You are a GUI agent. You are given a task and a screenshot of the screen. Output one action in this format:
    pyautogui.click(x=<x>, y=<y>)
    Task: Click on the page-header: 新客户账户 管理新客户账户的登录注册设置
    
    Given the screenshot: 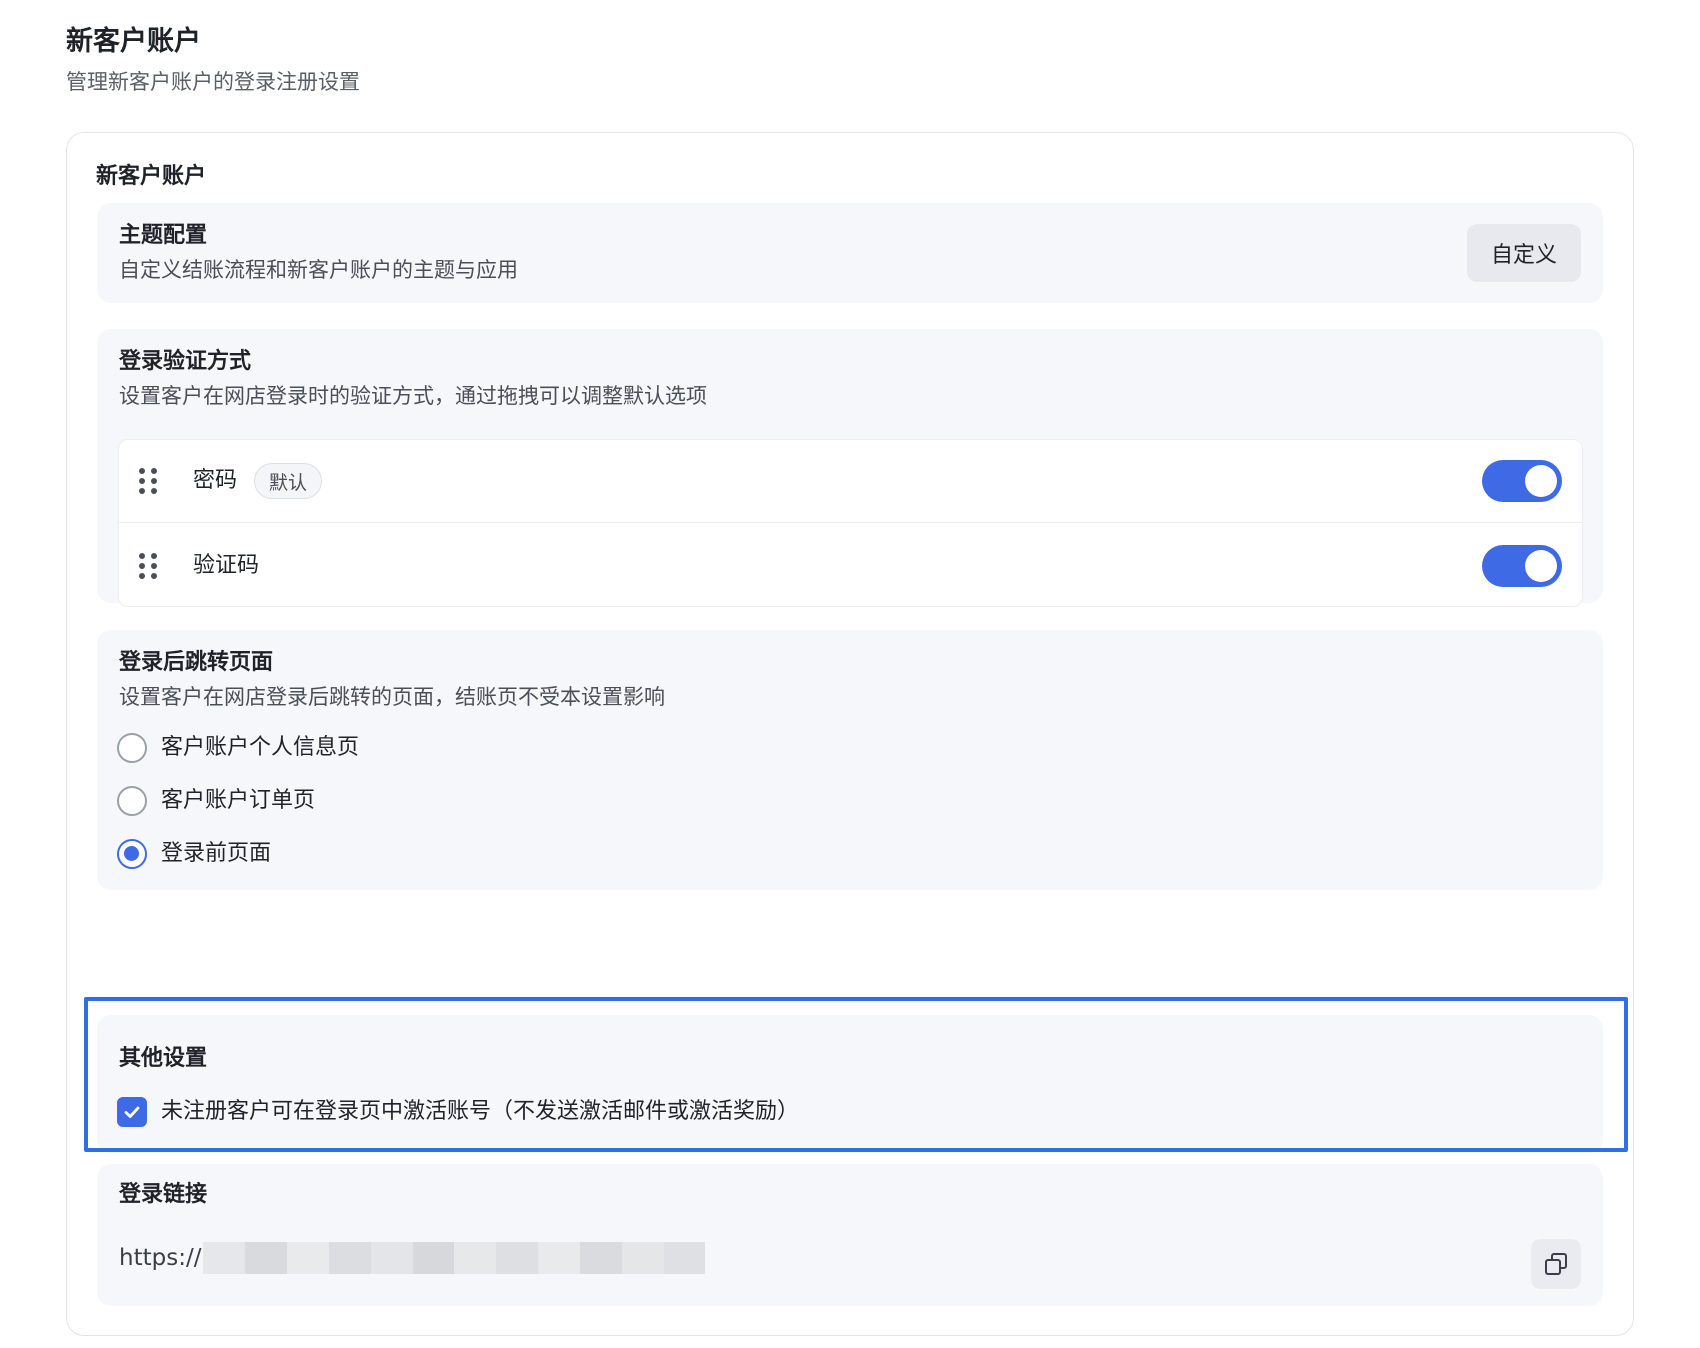 What is the action you would take?
    pyautogui.click(x=213, y=60)
    